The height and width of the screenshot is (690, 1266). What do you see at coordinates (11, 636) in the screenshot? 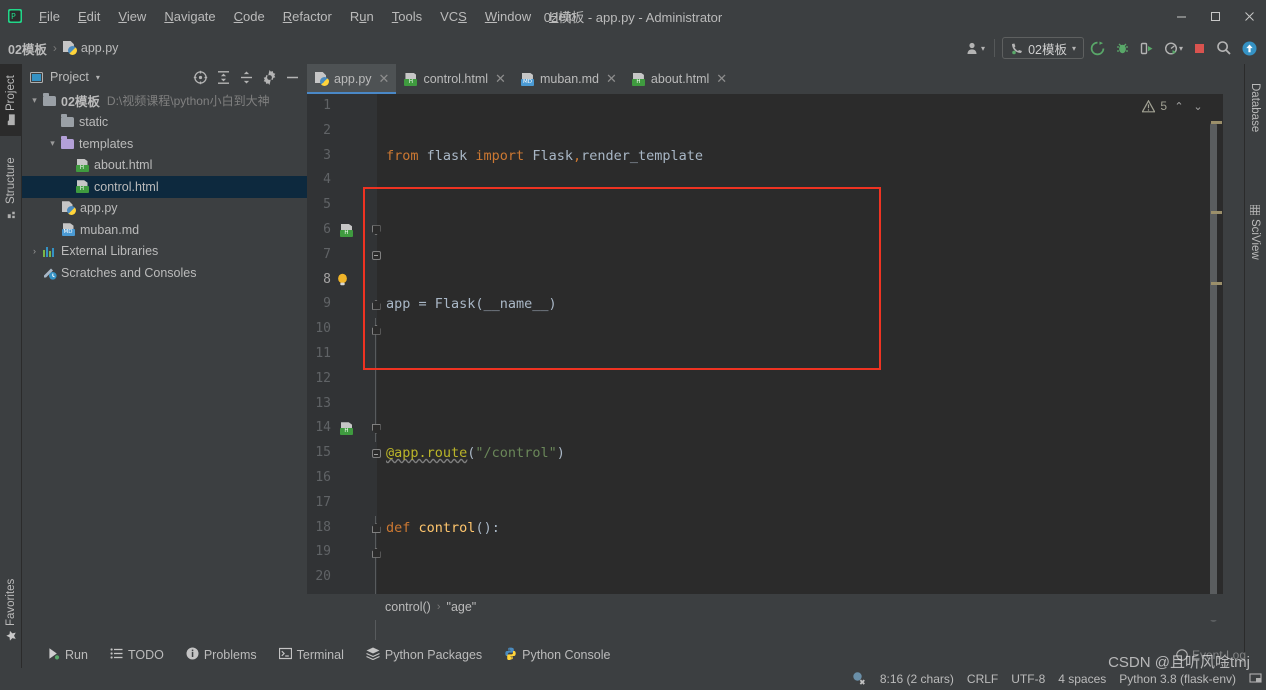
I see `star-icon` at bounding box center [11, 636].